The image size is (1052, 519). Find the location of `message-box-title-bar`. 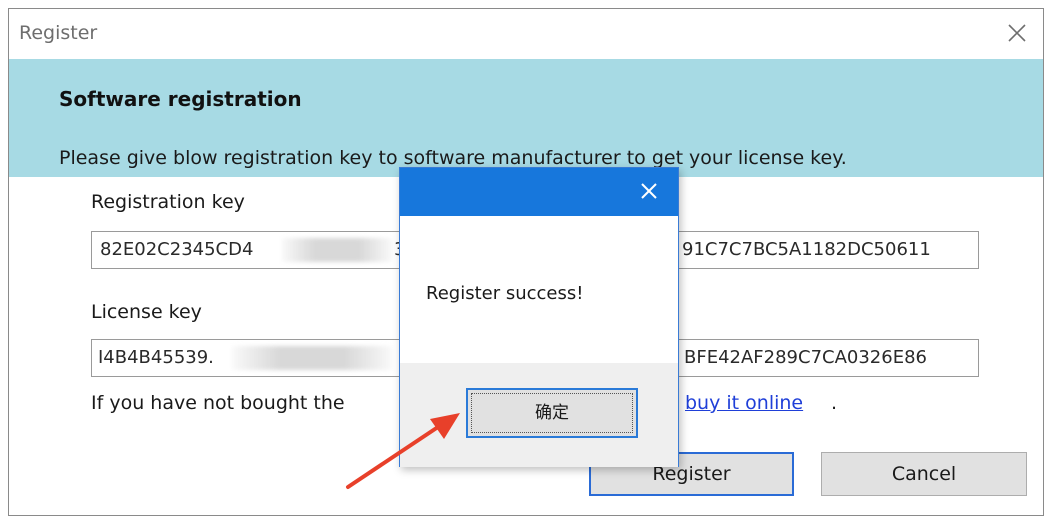

message-box-title-bar is located at coordinates (539, 192).